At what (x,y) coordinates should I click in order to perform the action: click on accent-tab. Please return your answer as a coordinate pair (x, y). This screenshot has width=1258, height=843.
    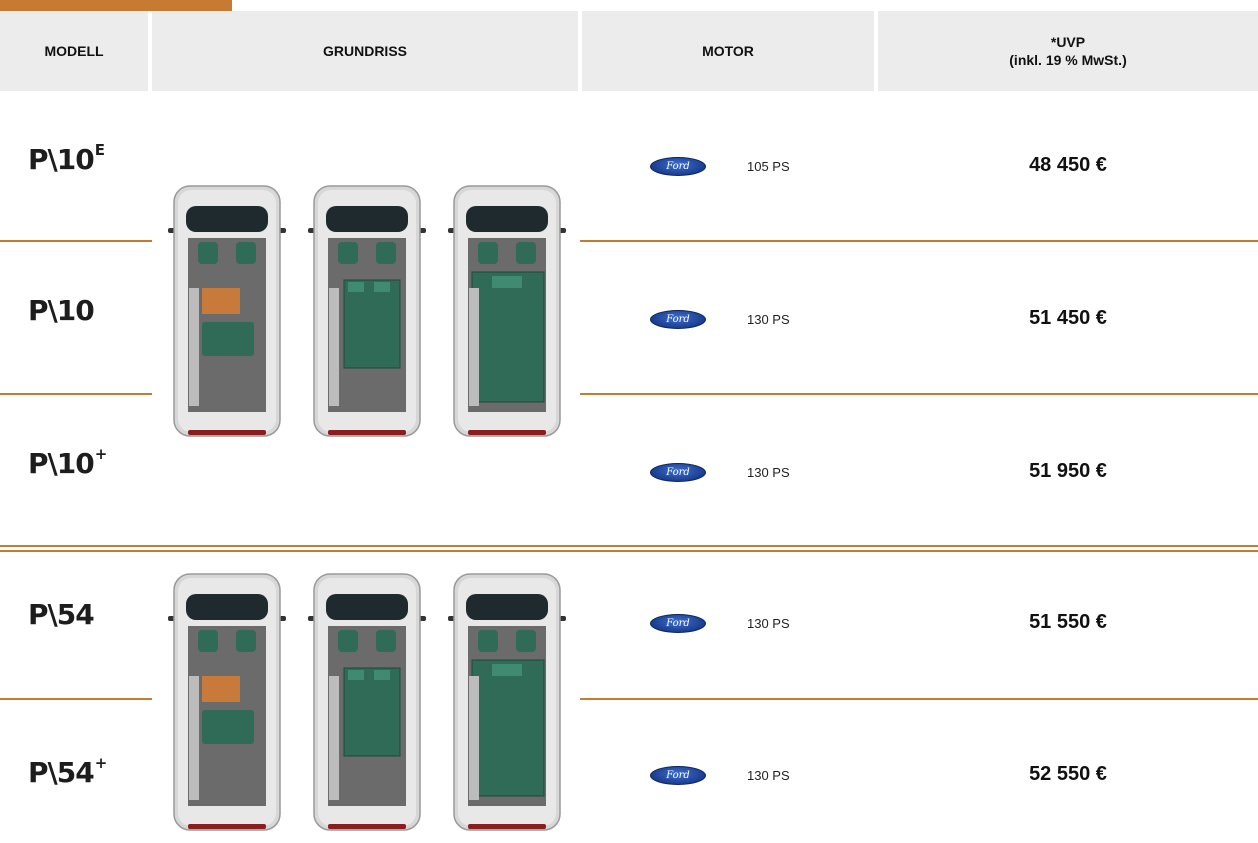
    Looking at the image, I should click on (116, 5).